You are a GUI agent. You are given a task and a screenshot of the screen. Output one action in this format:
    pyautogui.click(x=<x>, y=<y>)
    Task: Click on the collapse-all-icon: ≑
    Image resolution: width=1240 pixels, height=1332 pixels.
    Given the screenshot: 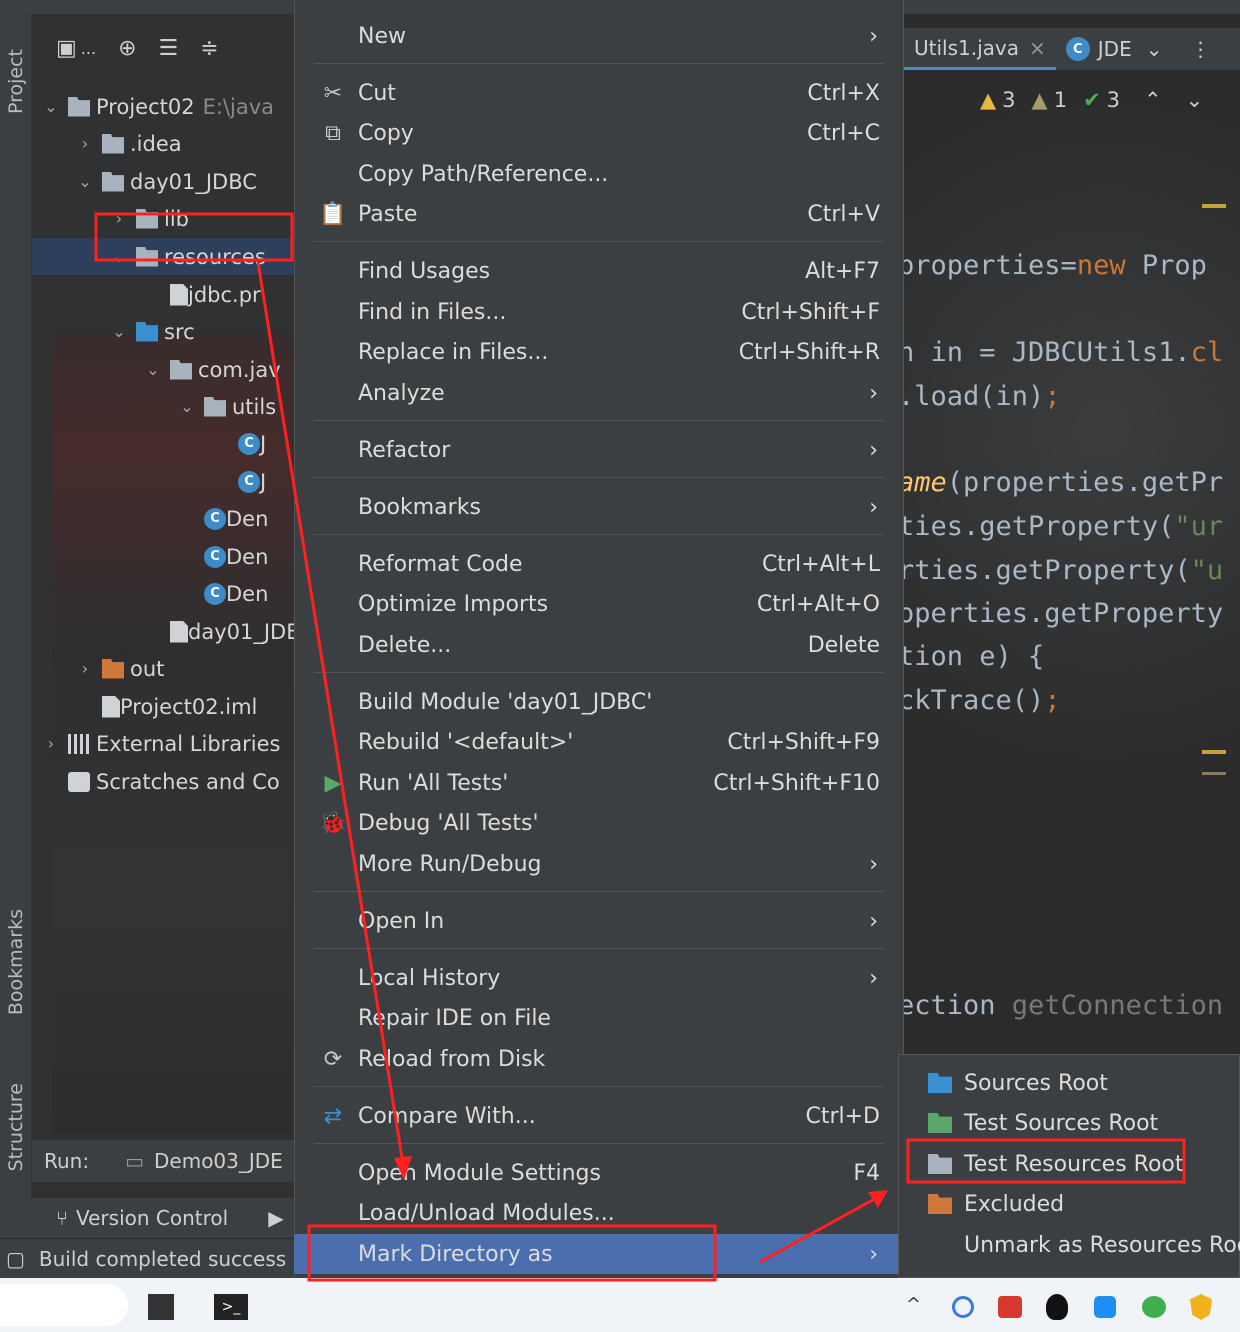 What is the action you would take?
    pyautogui.click(x=209, y=48)
    